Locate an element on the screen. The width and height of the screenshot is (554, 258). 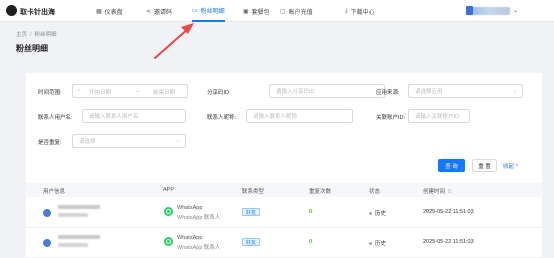
annotation-arrow-line is located at coordinates (172, 43).